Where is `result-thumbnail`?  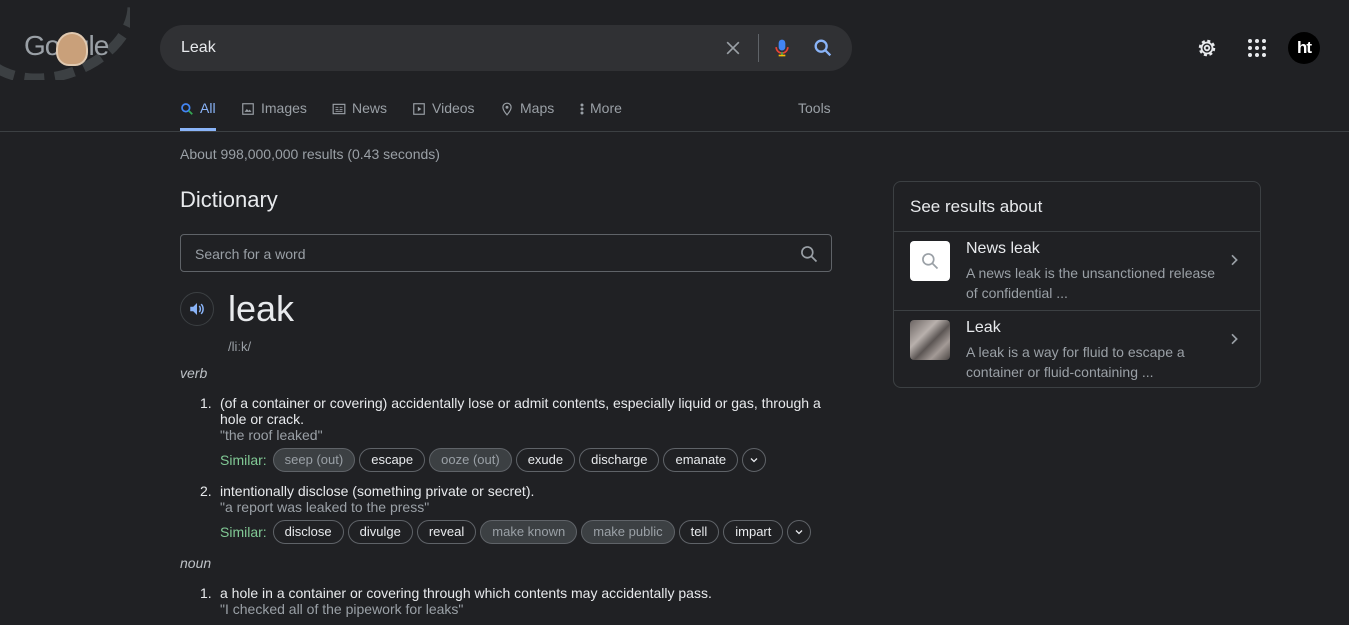
result-thumbnail is located at coordinates (930, 261).